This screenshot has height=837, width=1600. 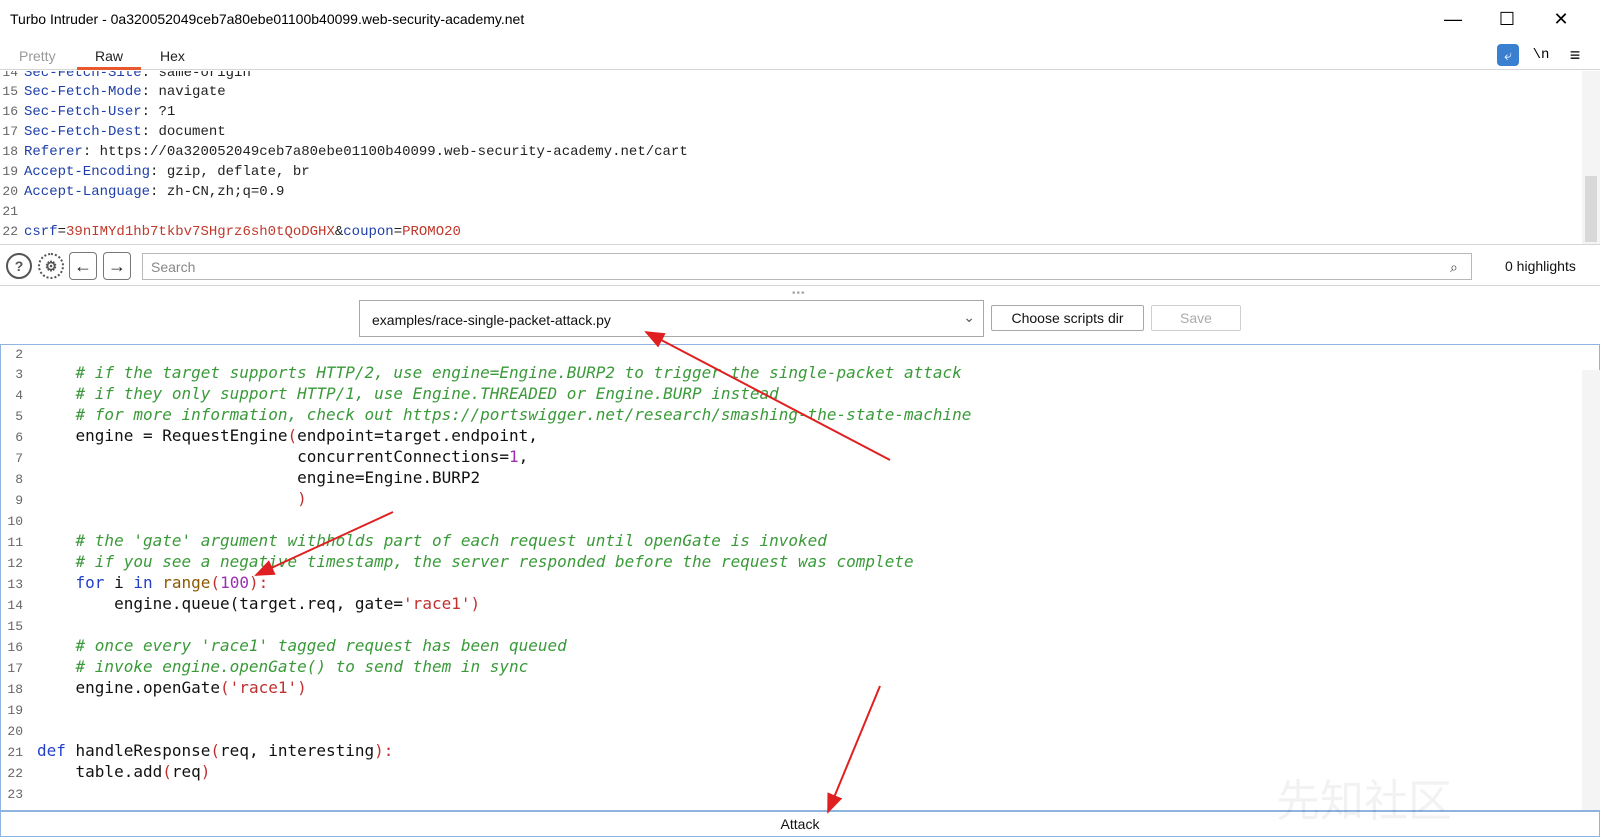 I want to click on script-select-value: examples/race-single-packet-attack.py, so click(x=491, y=320).